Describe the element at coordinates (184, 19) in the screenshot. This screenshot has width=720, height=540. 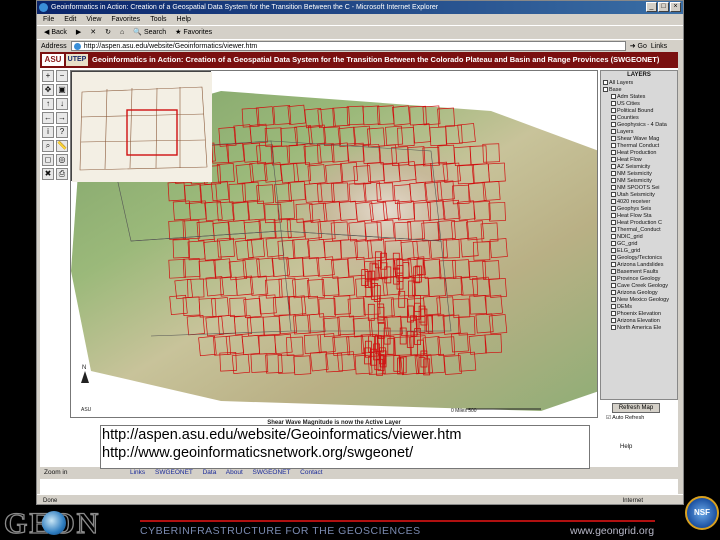
I see `menu-help: Help` at that location.